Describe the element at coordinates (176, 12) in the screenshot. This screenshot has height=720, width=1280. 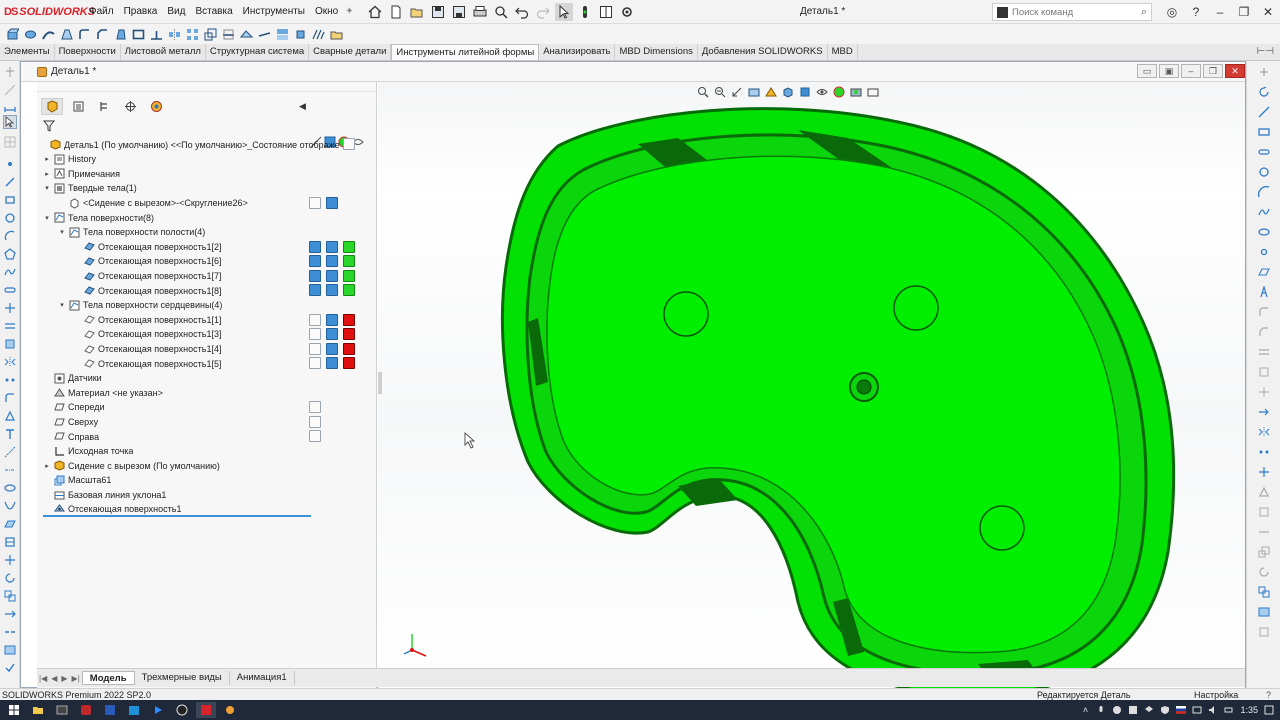
I see `menu-view: Вид` at that location.